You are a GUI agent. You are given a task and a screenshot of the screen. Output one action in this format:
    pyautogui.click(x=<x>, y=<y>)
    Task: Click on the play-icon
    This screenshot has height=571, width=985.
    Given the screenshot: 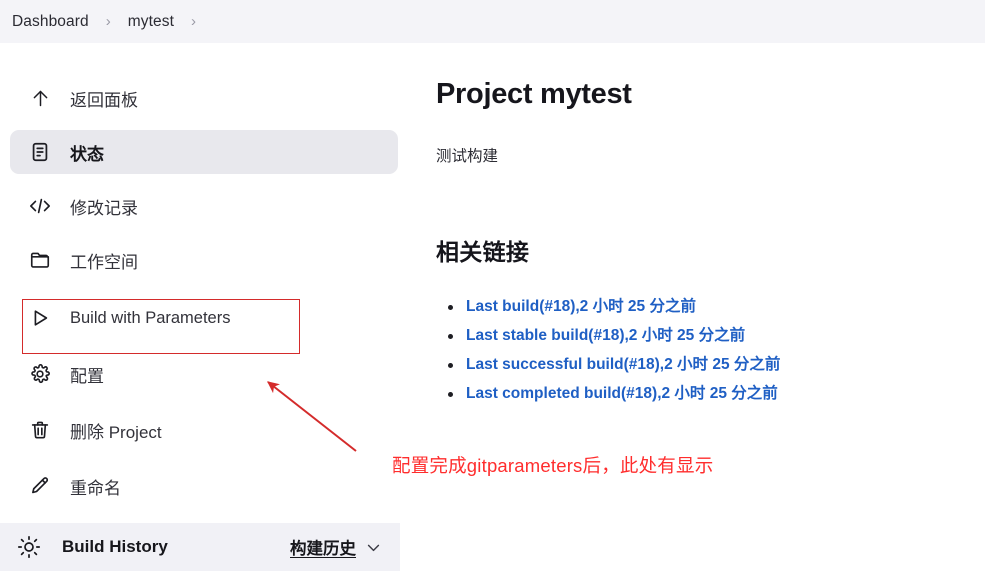 What is the action you would take?
    pyautogui.click(x=40, y=318)
    